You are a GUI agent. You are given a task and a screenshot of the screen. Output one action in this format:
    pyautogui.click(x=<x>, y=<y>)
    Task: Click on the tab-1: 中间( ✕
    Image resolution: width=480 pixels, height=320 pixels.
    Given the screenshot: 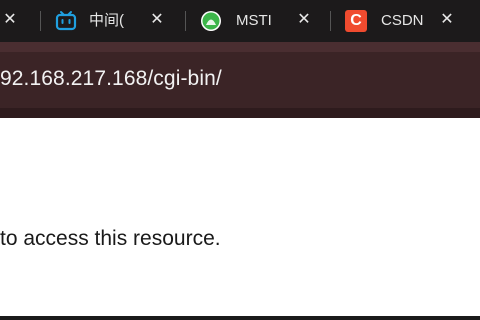 What is the action you would take?
    pyautogui.click(x=113, y=21)
    